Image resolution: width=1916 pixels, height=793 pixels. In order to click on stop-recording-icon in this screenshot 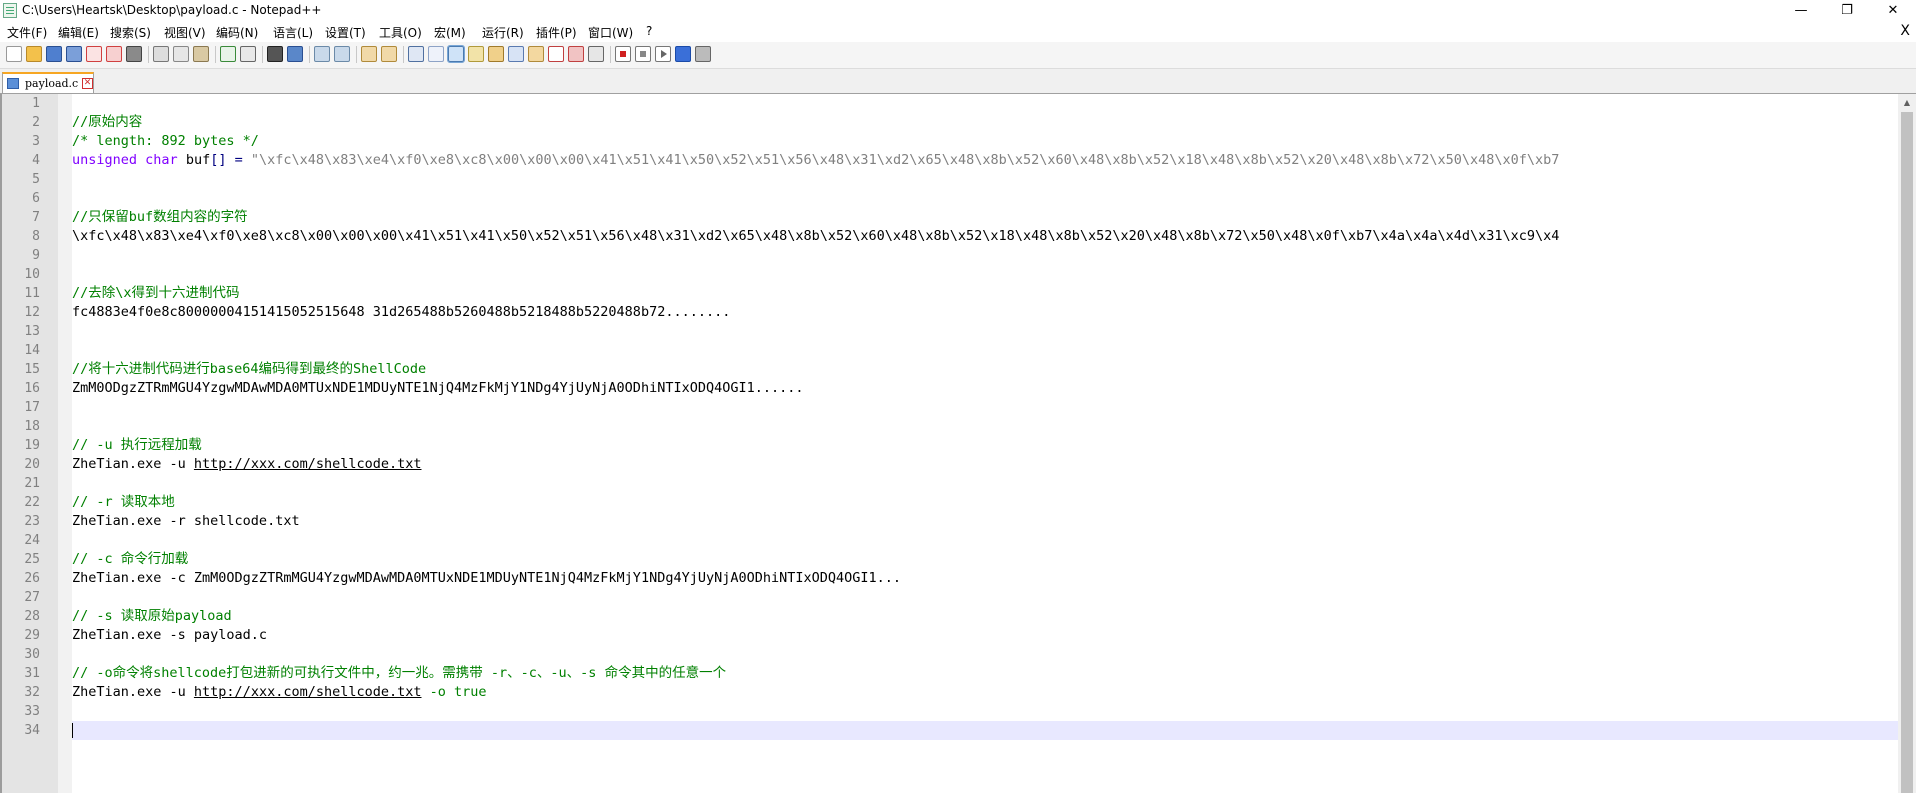, I will do `click(643, 54)`.